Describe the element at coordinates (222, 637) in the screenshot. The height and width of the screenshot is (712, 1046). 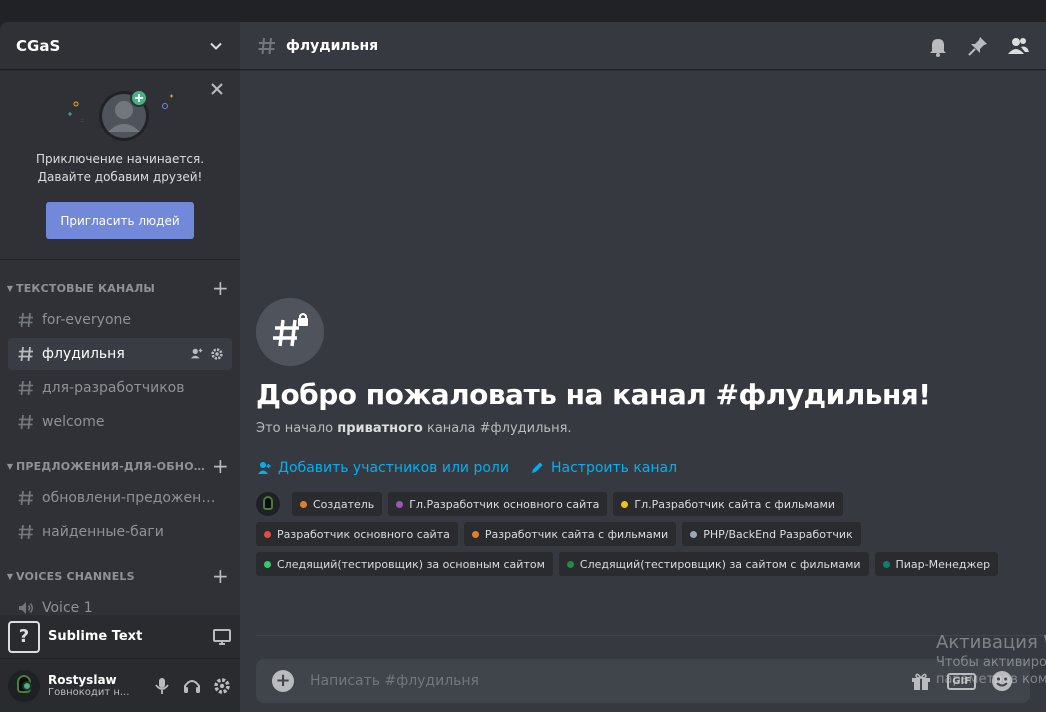
I see `screen-share-icon` at that location.